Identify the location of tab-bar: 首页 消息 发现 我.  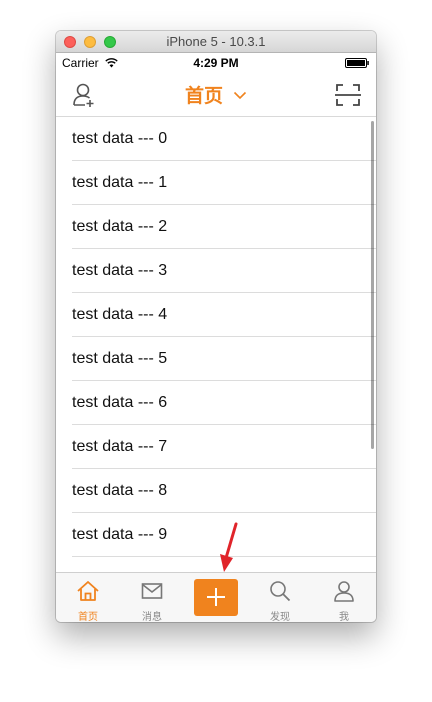
(216, 597).